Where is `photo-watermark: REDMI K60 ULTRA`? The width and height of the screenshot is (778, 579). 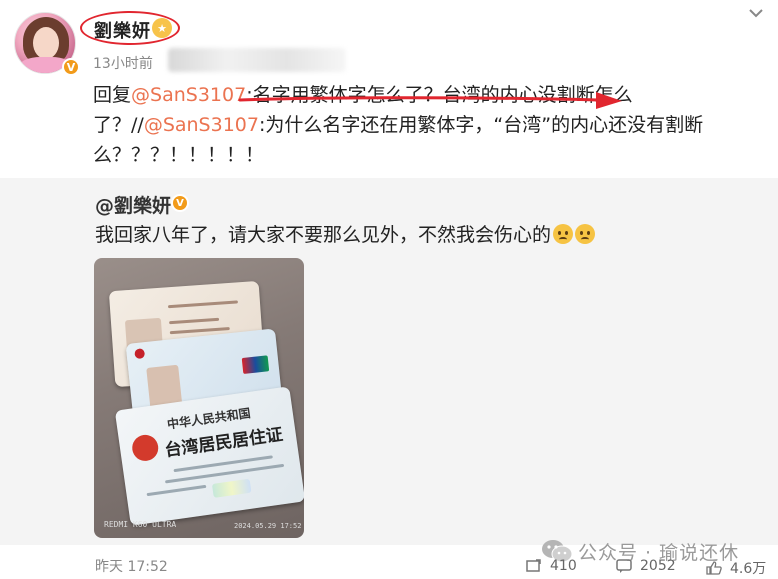
photo-watermark: REDMI K60 ULTRA is located at coordinates (140, 524).